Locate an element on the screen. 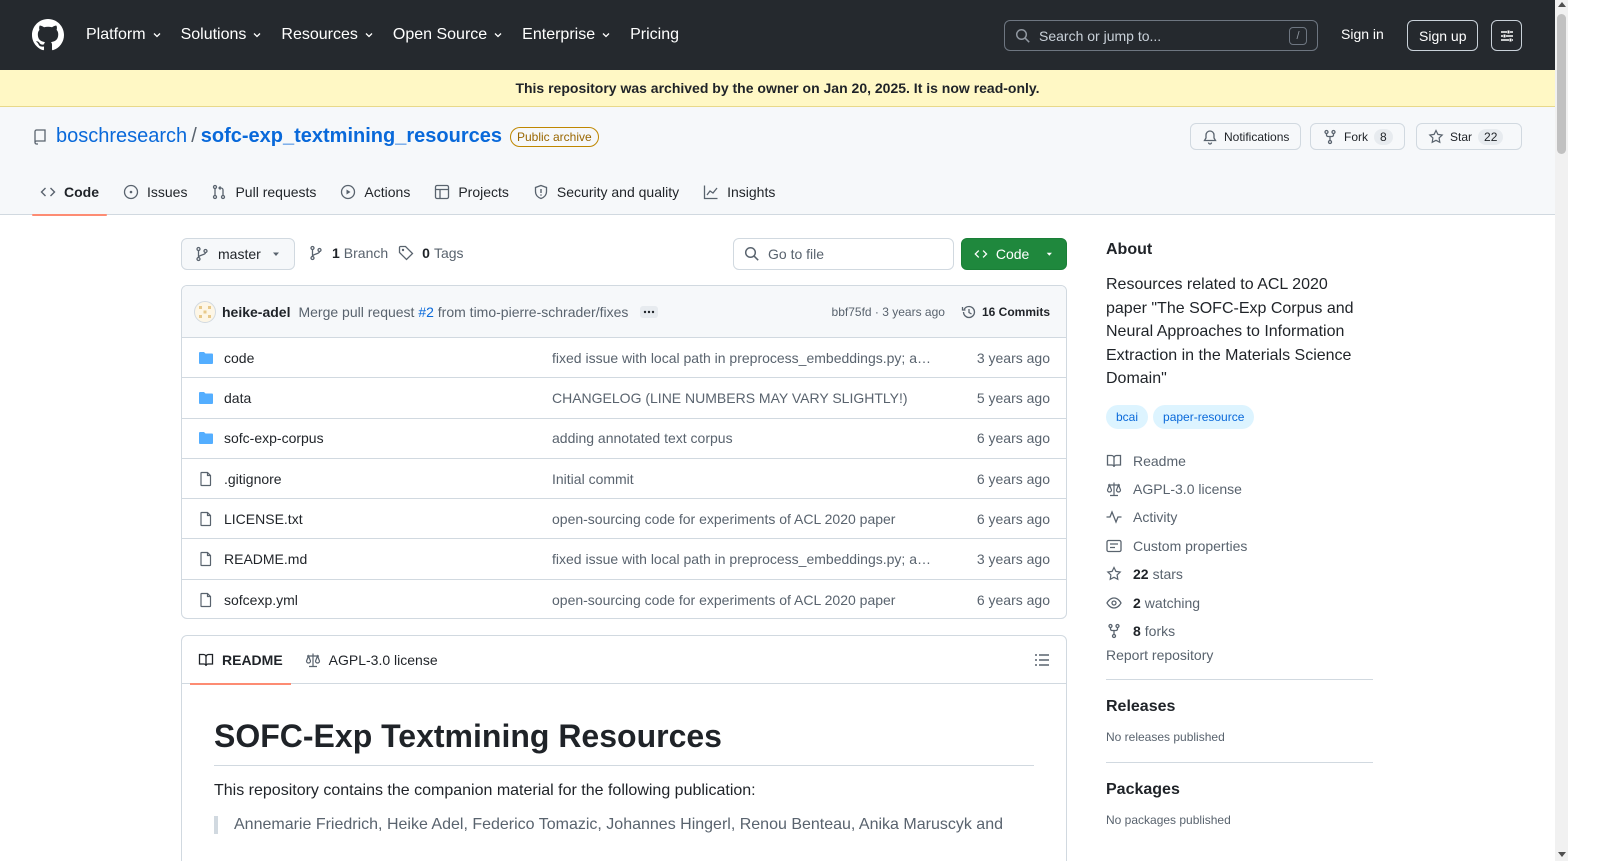 The image size is (1600, 861). notifications-button: Notifications is located at coordinates (1246, 136).